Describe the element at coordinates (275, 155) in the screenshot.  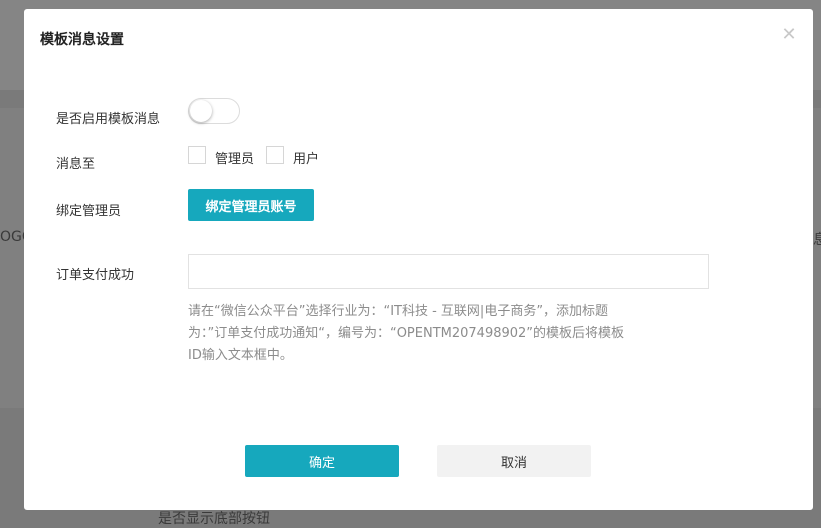
I see `user-checkbox` at that location.